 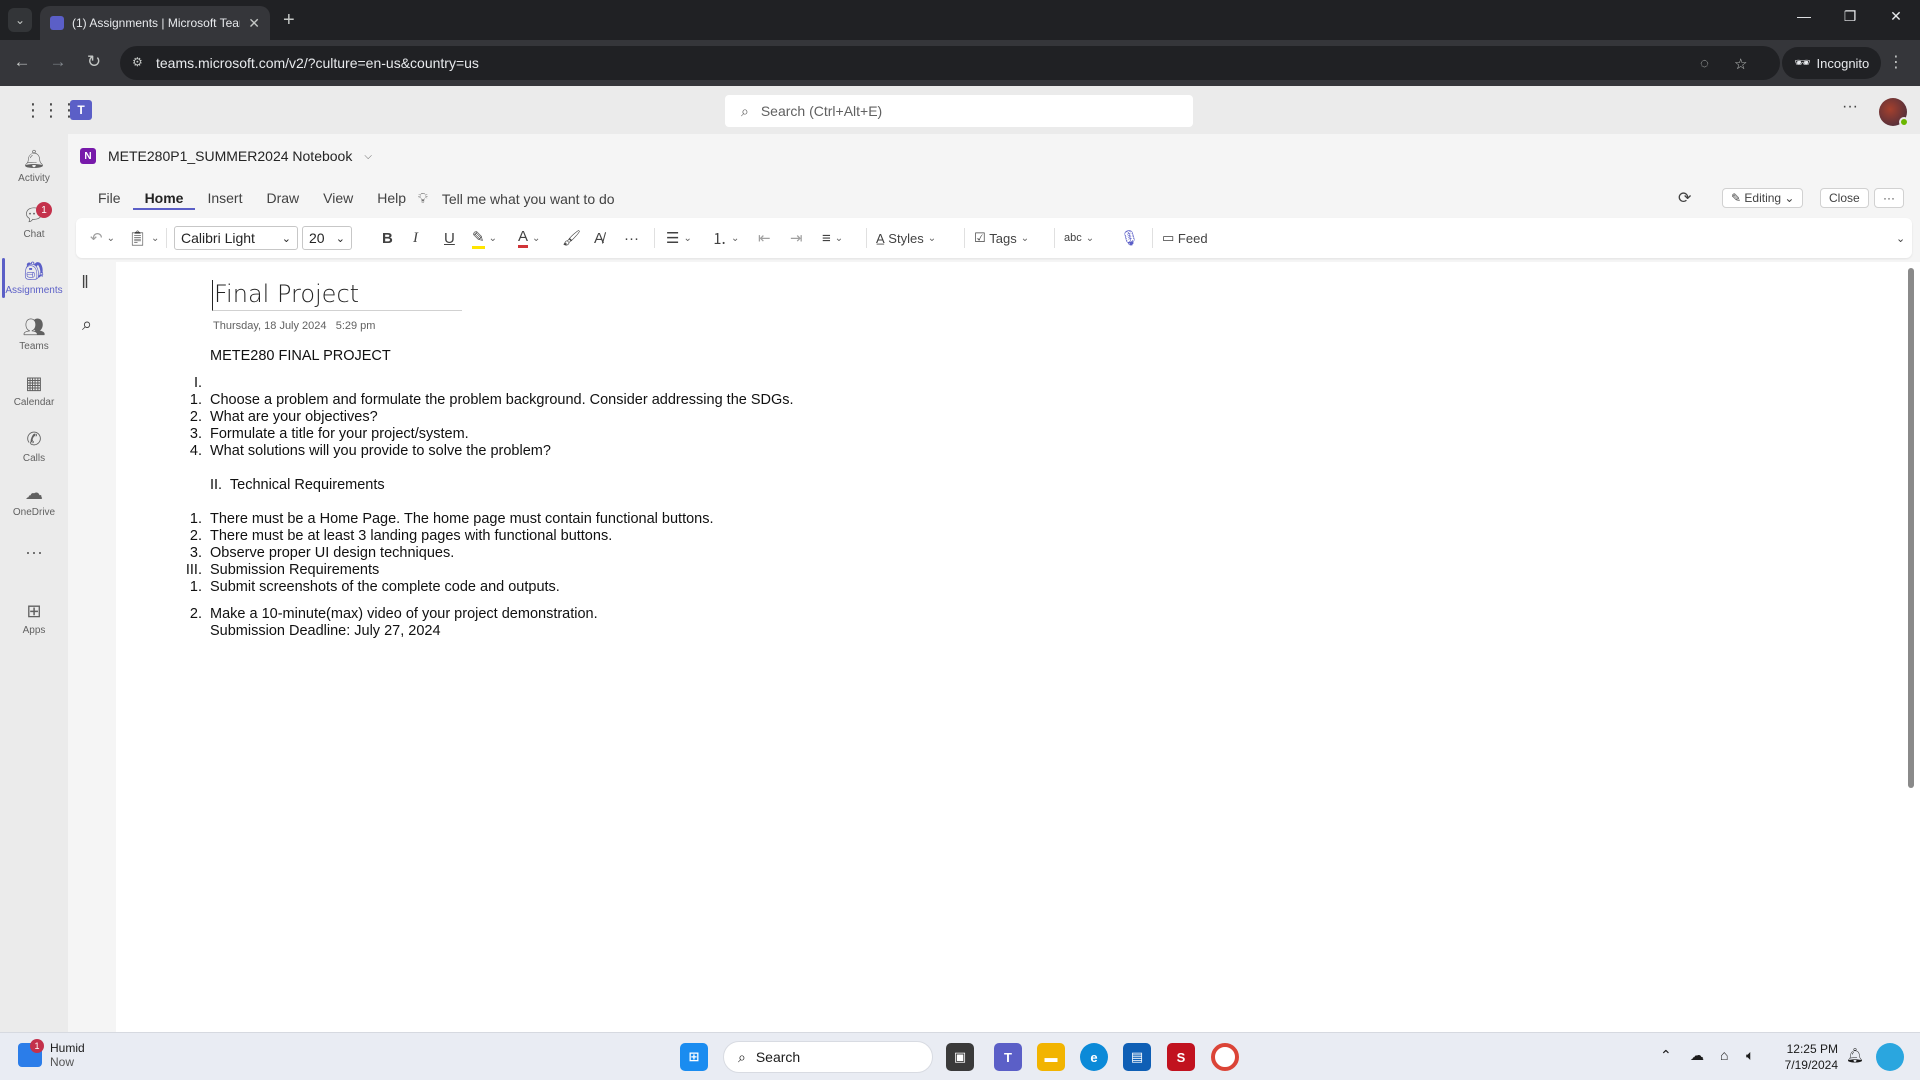 I want to click on close-tab-icon: ✕, so click(x=254, y=23).